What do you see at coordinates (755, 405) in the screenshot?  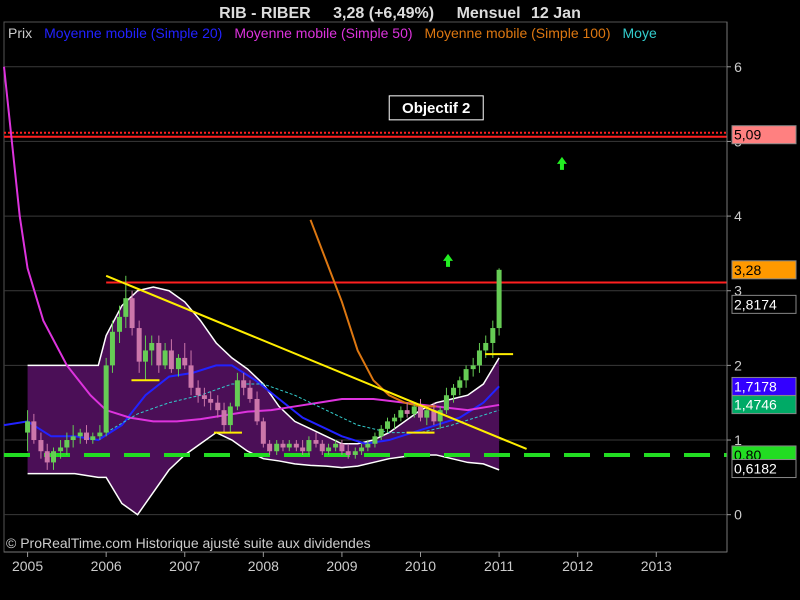 I see `price-label: 1,4746` at bounding box center [755, 405].